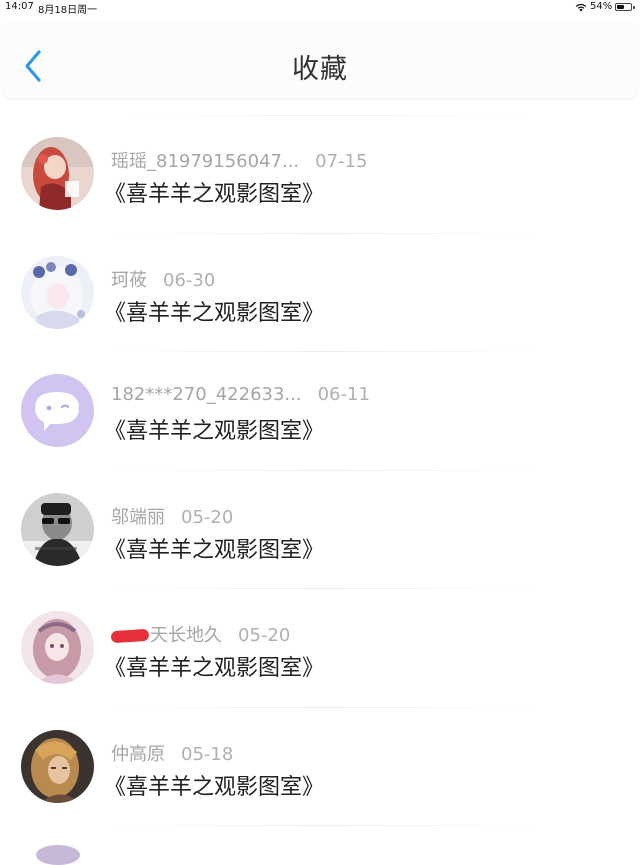 This screenshot has height=865, width=640. I want to click on list-item: 珂莜 06-30 《喜羊羊之观影图室》, so click(320, 293).